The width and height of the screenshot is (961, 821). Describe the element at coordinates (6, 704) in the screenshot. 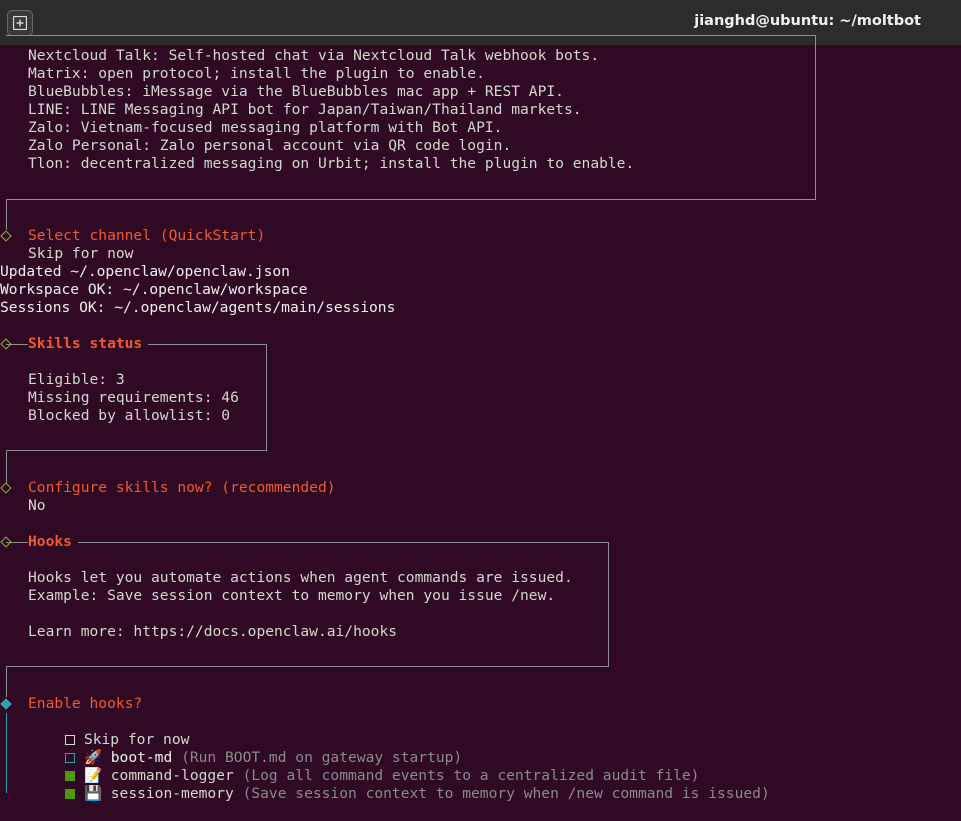

I see `step-active-icon` at that location.